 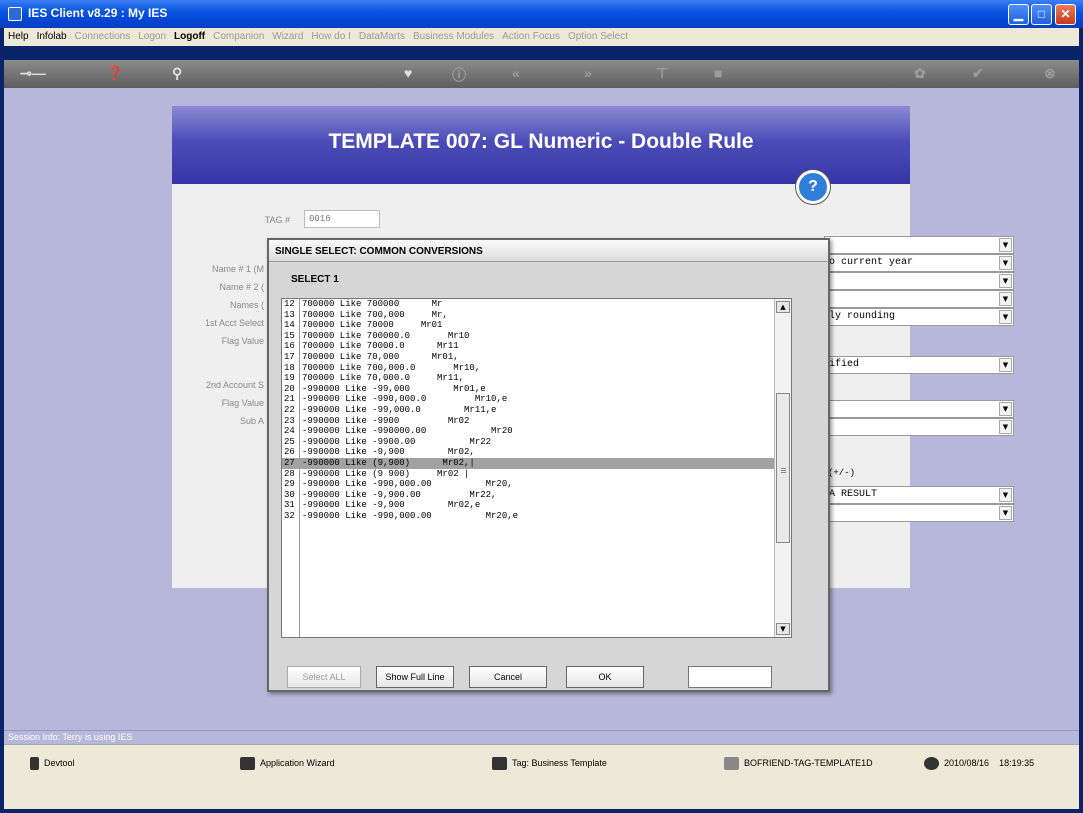 What do you see at coordinates (919, 281) in the screenshot?
I see `right-field-3: ▼` at bounding box center [919, 281].